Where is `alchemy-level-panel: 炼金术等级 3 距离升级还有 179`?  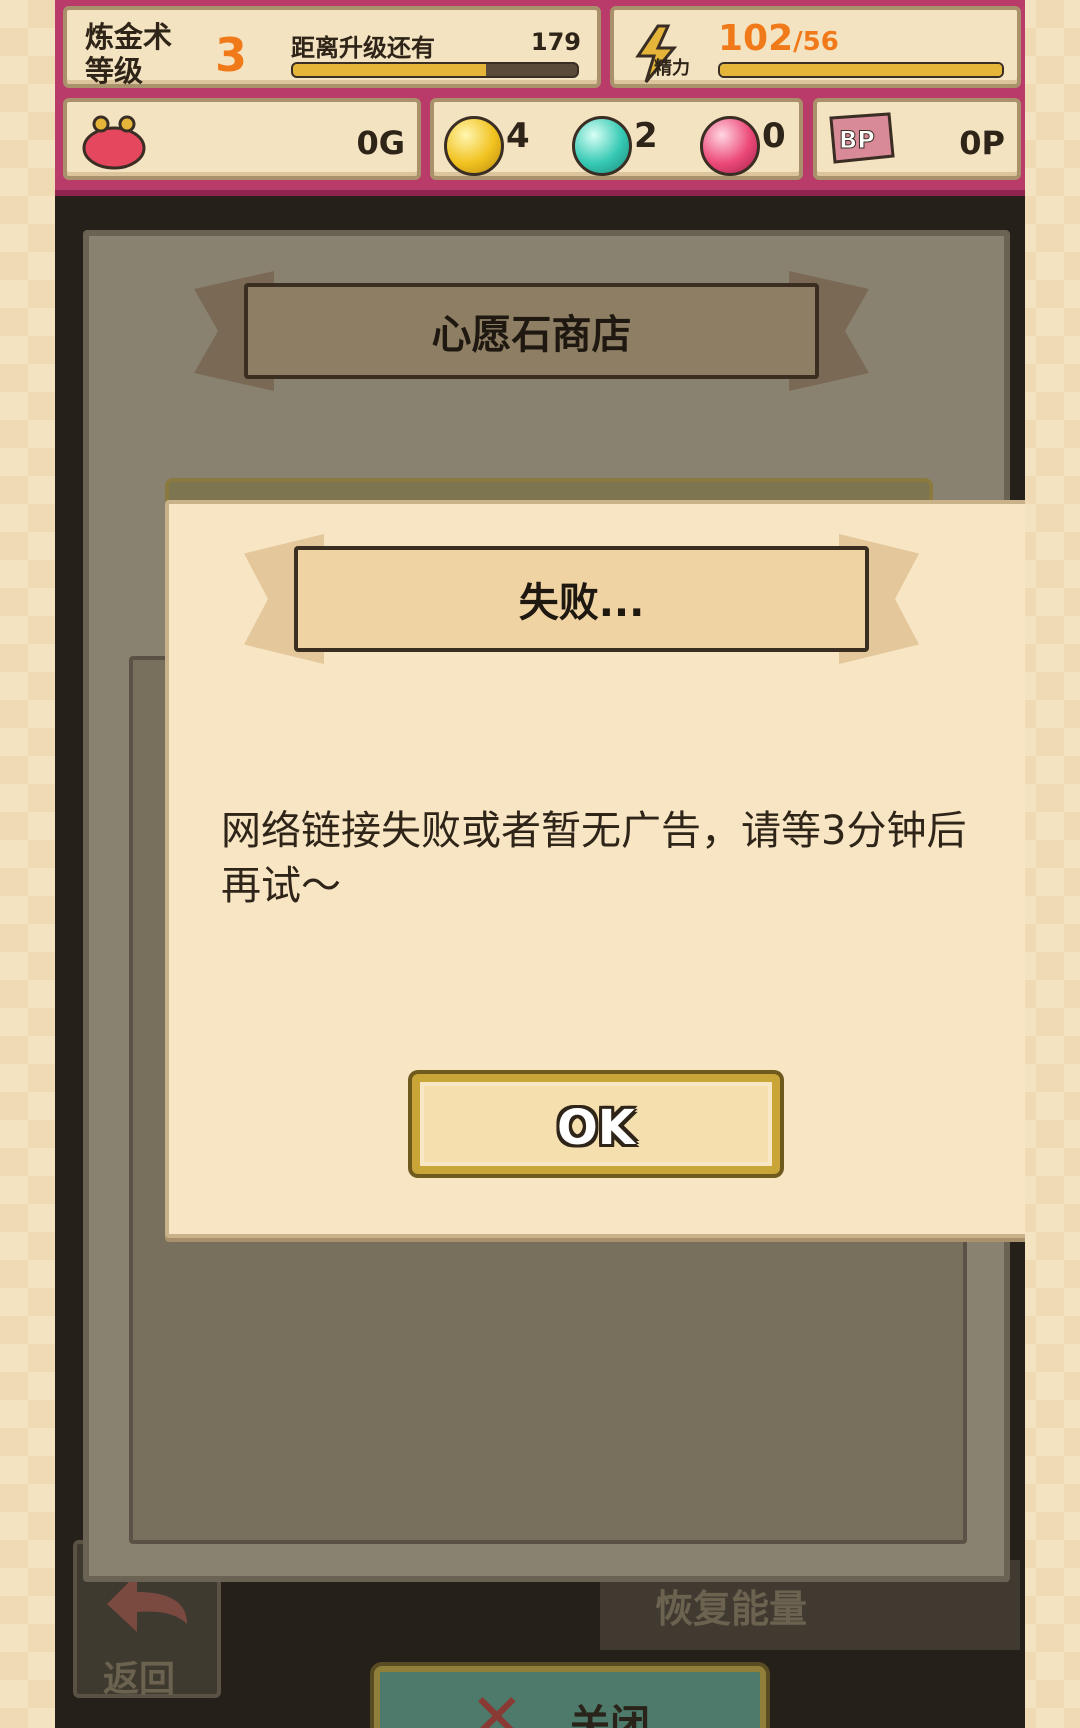
alchemy-level-panel: 炼金术等级 3 距离升级还有 179 is located at coordinates (332, 47).